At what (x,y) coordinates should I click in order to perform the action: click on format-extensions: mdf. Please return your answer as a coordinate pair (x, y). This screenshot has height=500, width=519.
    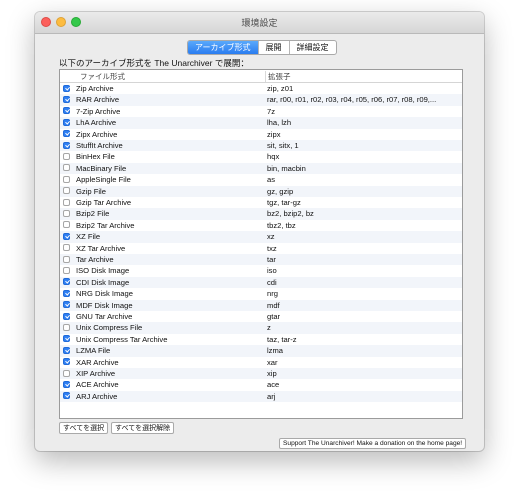
    Looking at the image, I should click on (273, 305).